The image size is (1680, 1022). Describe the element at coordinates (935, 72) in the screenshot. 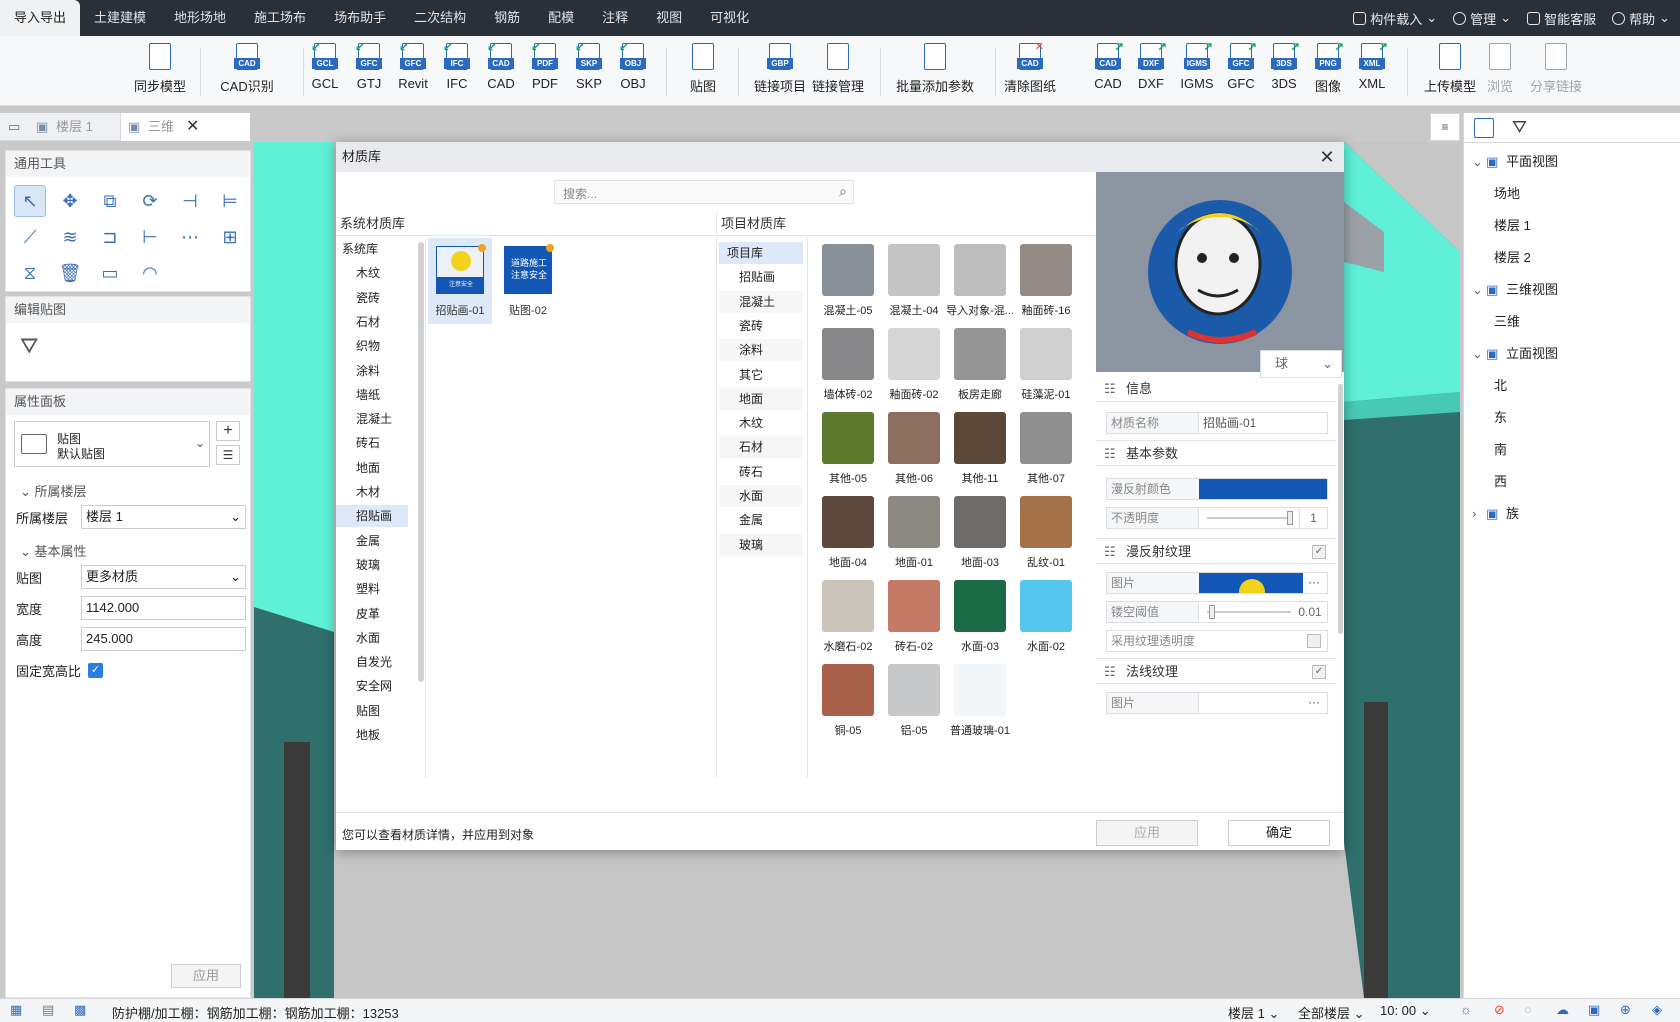

I see `ribbon-button: 批量添加参数` at that location.